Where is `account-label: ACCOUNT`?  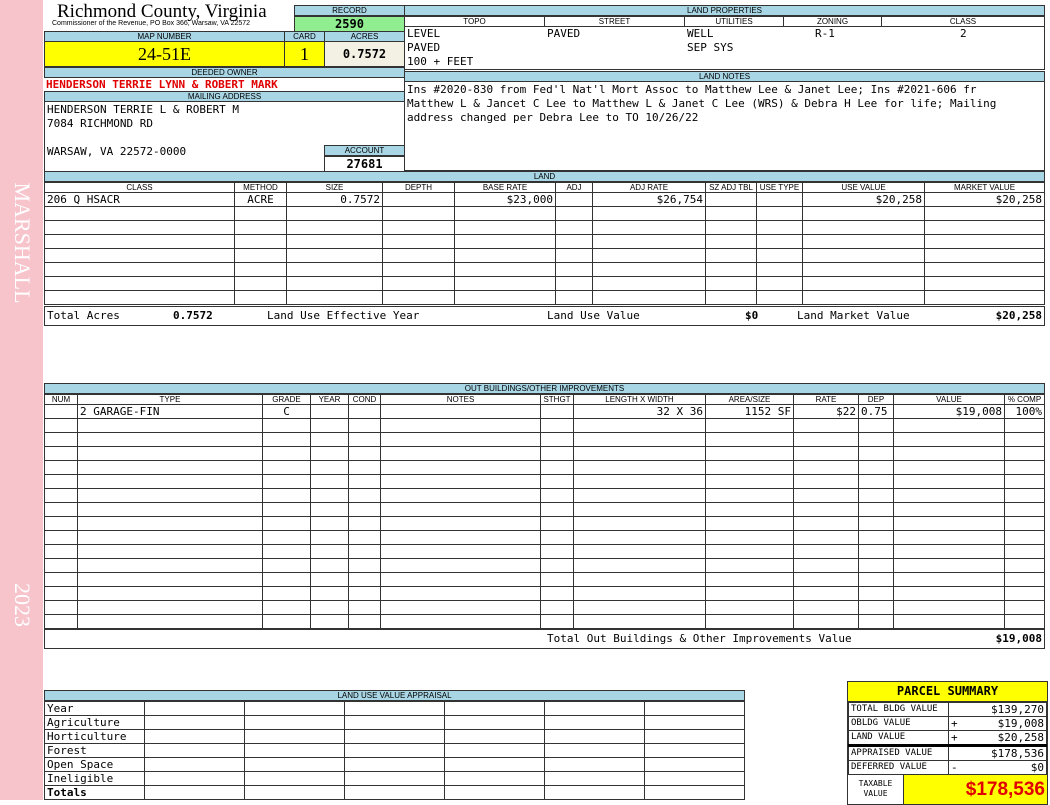
account-label: ACCOUNT is located at coordinates (364, 150).